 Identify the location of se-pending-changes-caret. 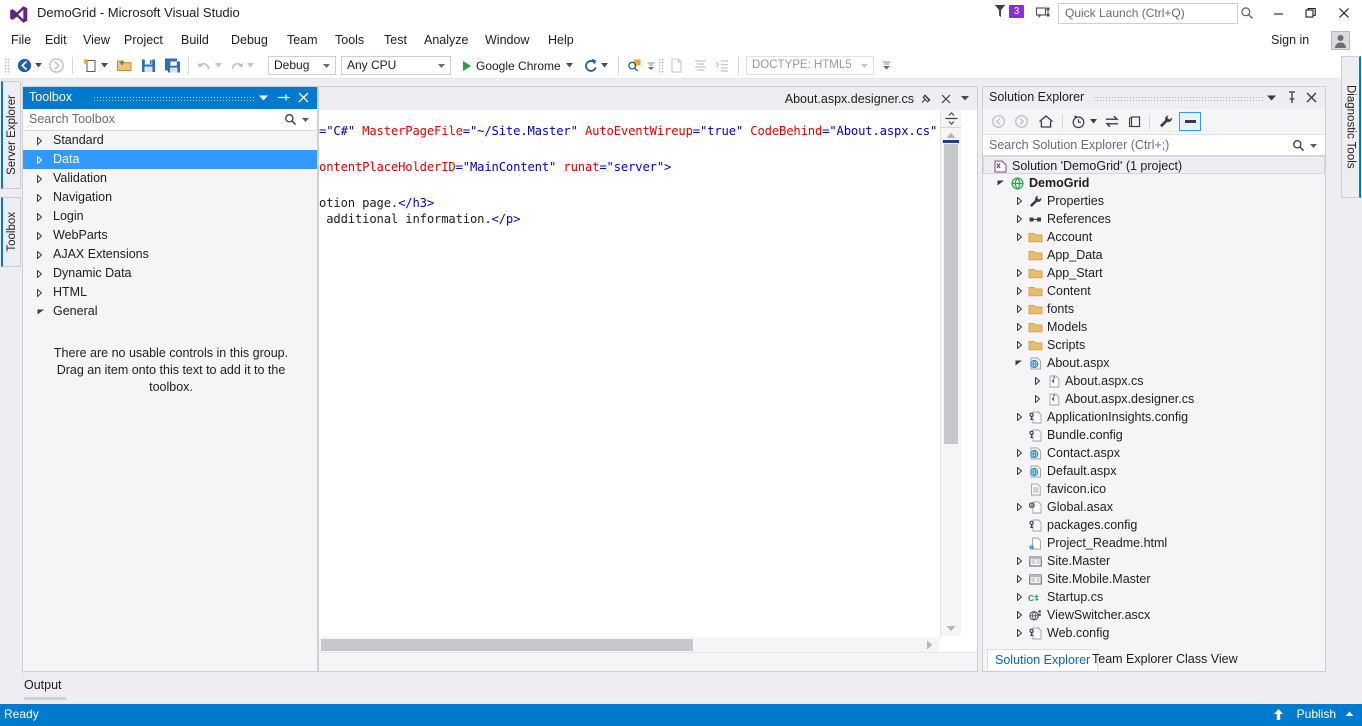
(1093, 121).